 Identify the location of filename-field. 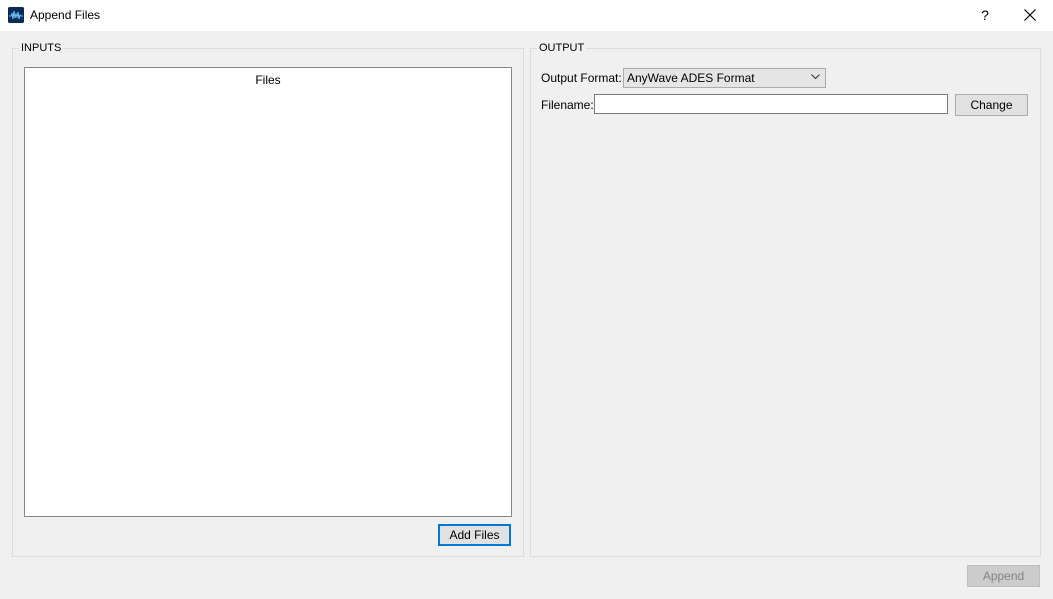
(771, 104).